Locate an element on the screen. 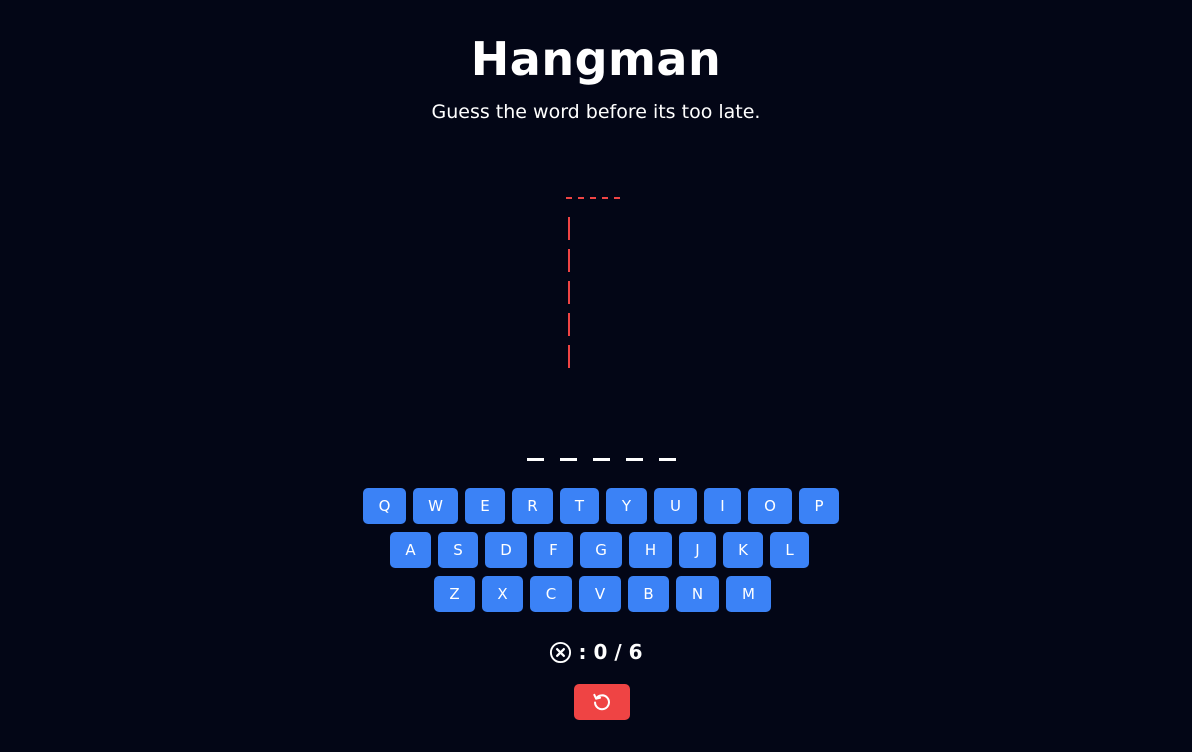 The width and height of the screenshot is (1192, 752). key-x: X is located at coordinates (502, 594).